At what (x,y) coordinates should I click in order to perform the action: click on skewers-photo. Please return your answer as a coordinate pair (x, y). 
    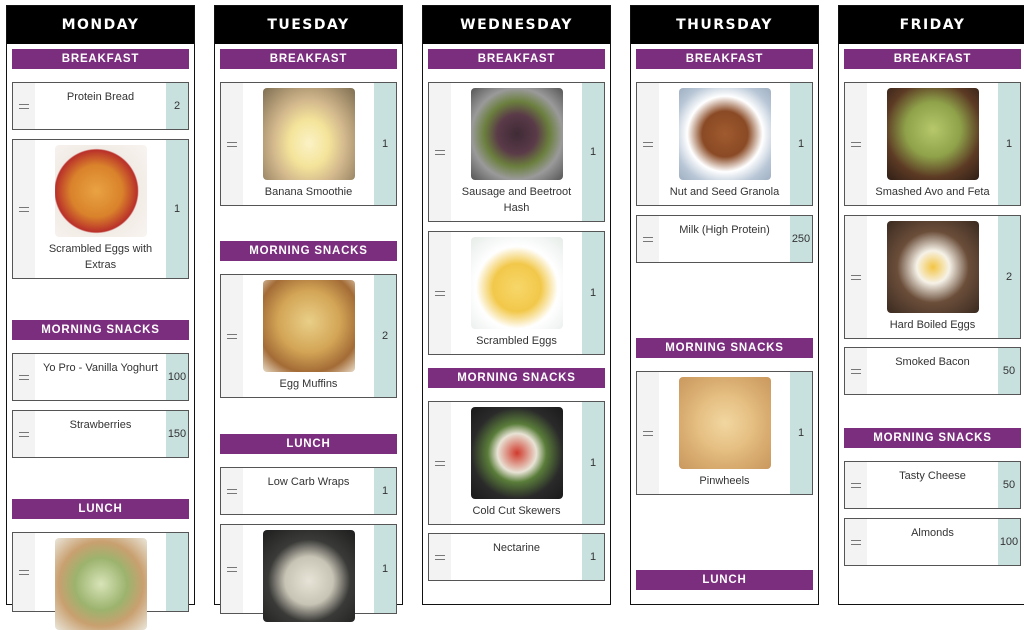
    Looking at the image, I should click on (516, 453).